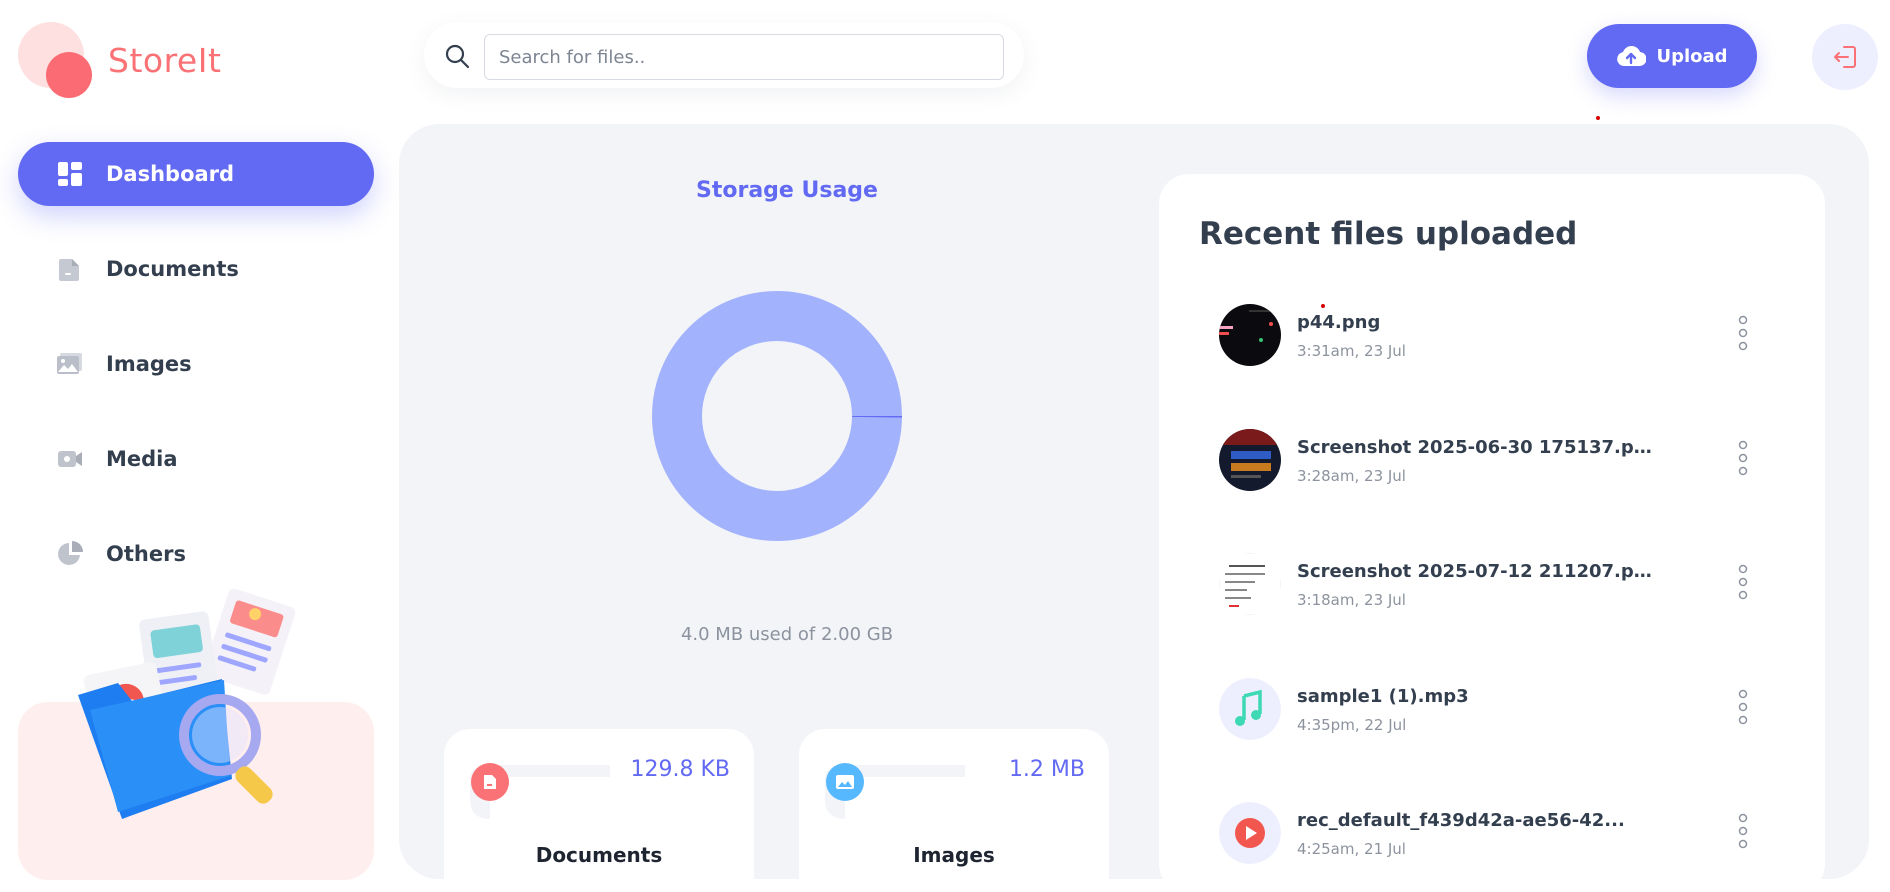 This screenshot has height=892, width=1890. I want to click on logout-icon, so click(1845, 57).